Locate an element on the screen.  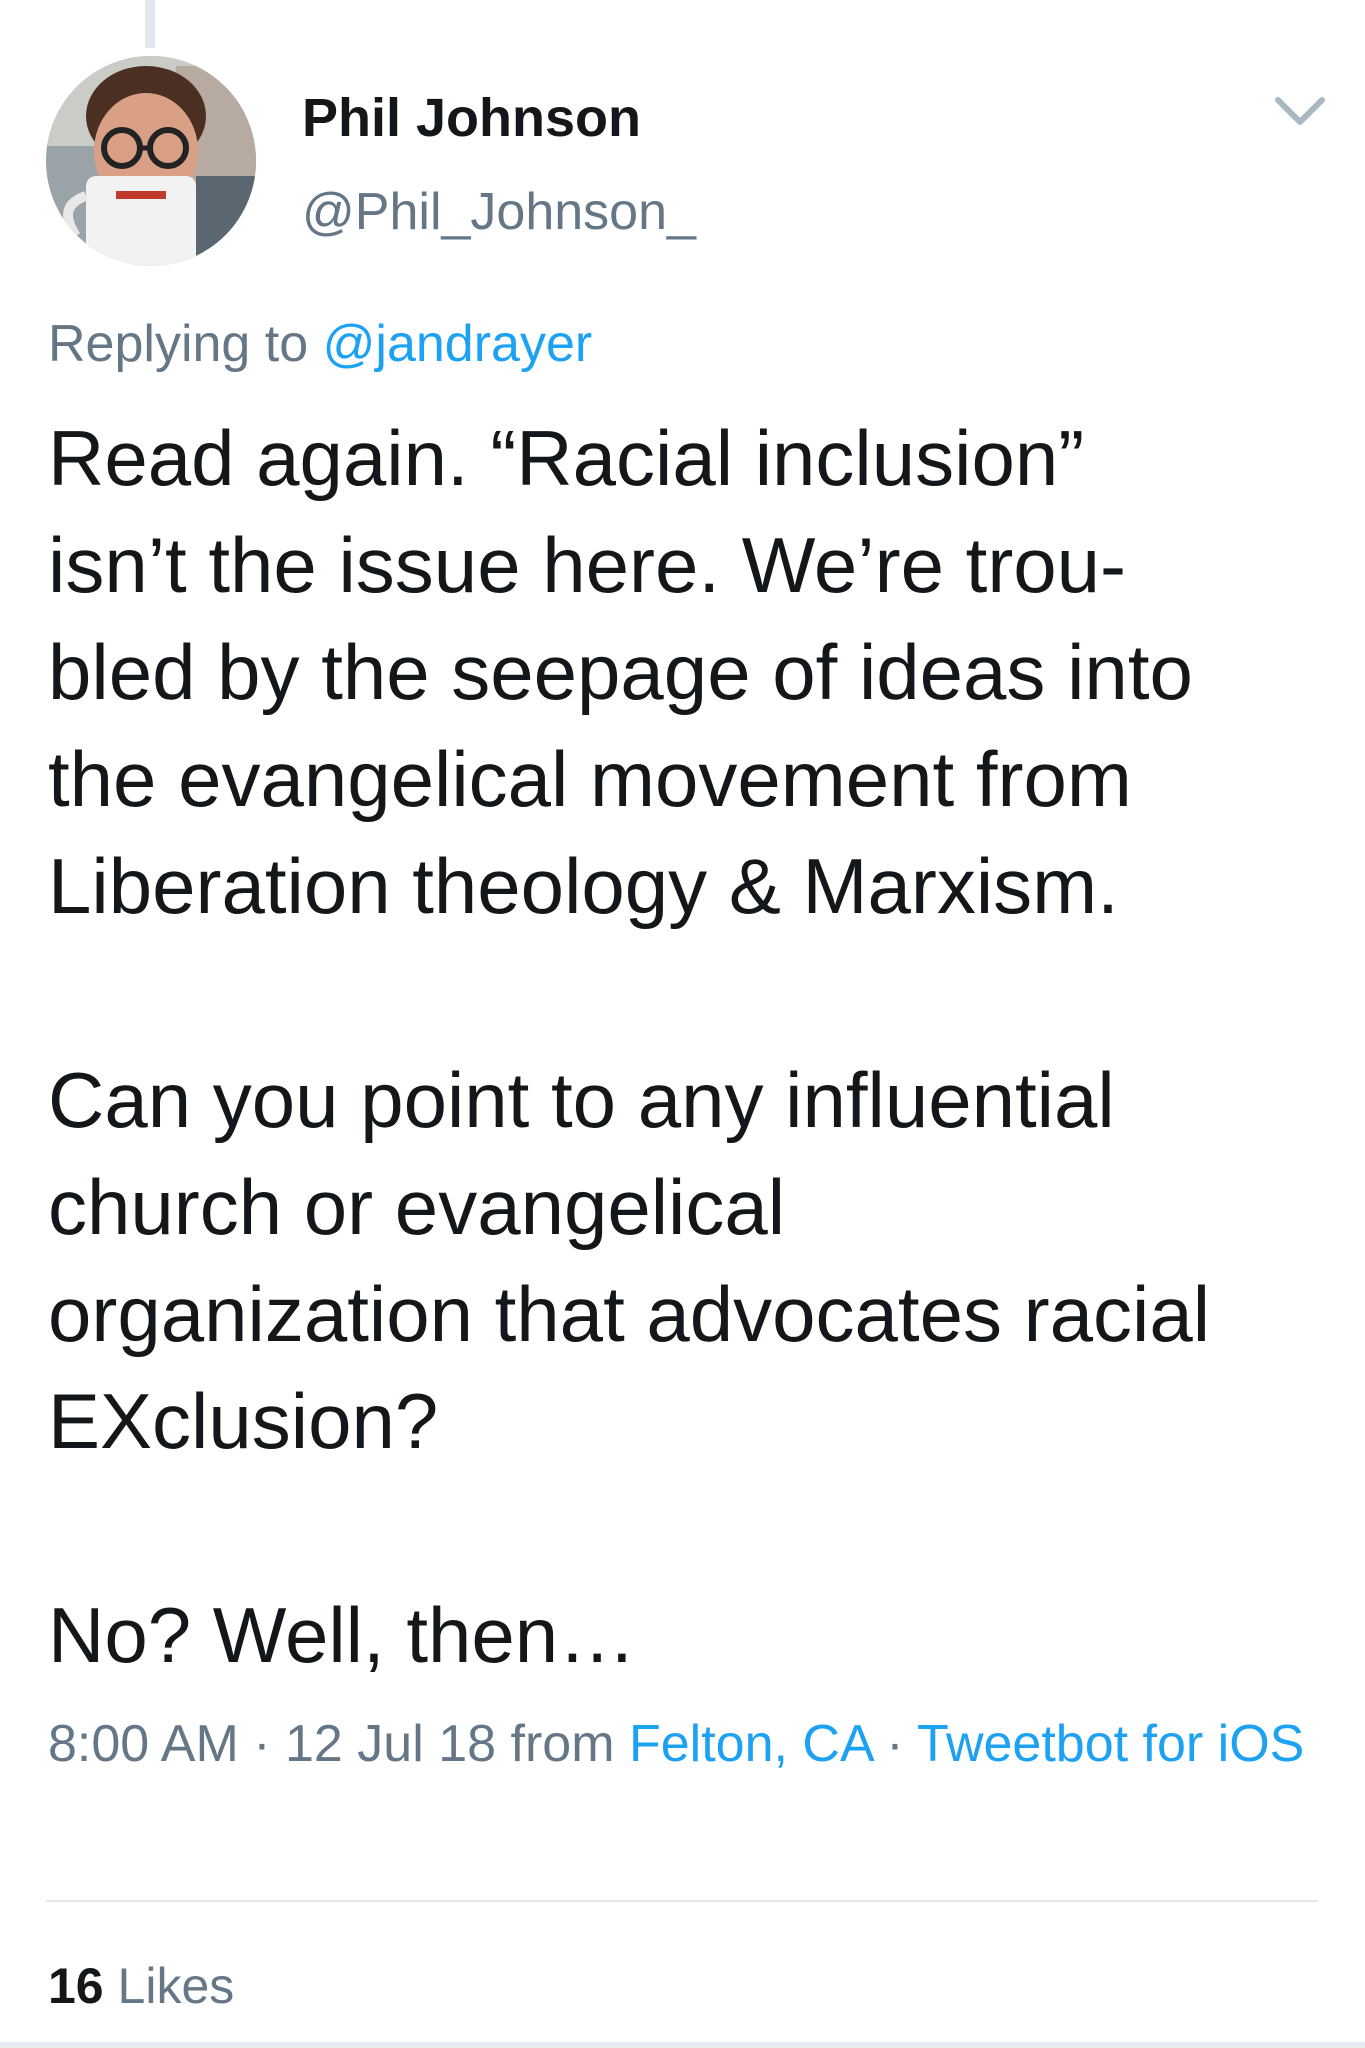
avatar-photo-icon is located at coordinates (151, 161).